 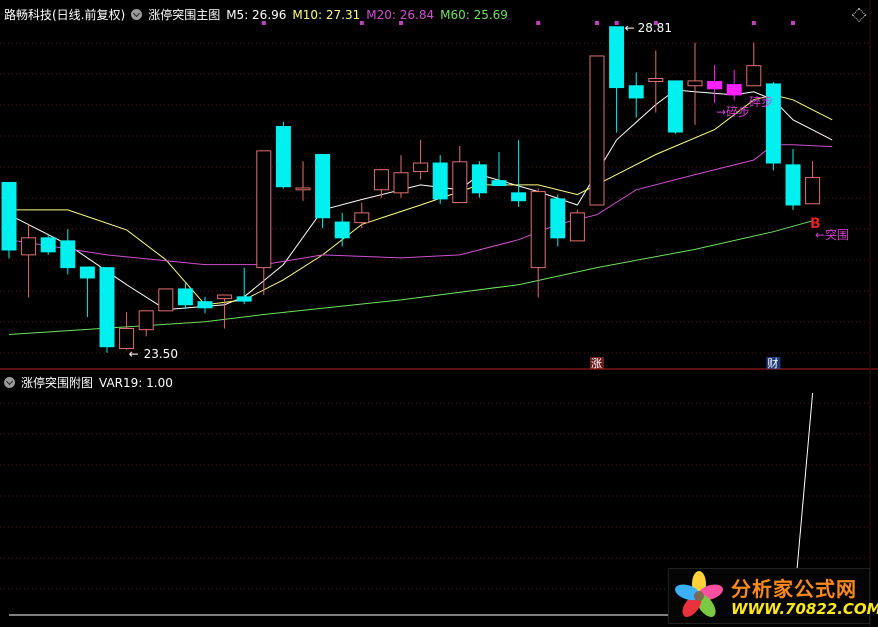 I want to click on sub-header: 涨停突围附图 VAR19: 1.00, so click(x=88, y=382).